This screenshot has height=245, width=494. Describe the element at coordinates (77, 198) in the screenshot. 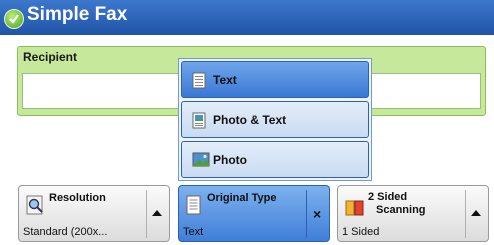

I see `resolution-label: Resolution` at that location.